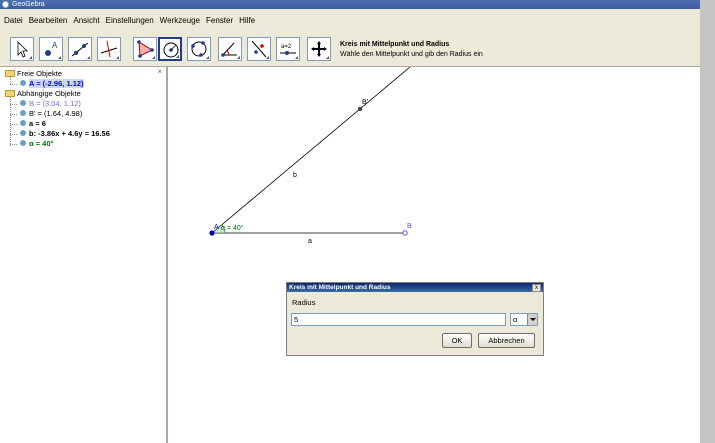 The image size is (715, 443). Describe the element at coordinates (295, 175) in the screenshot. I see `label-b: b` at that location.